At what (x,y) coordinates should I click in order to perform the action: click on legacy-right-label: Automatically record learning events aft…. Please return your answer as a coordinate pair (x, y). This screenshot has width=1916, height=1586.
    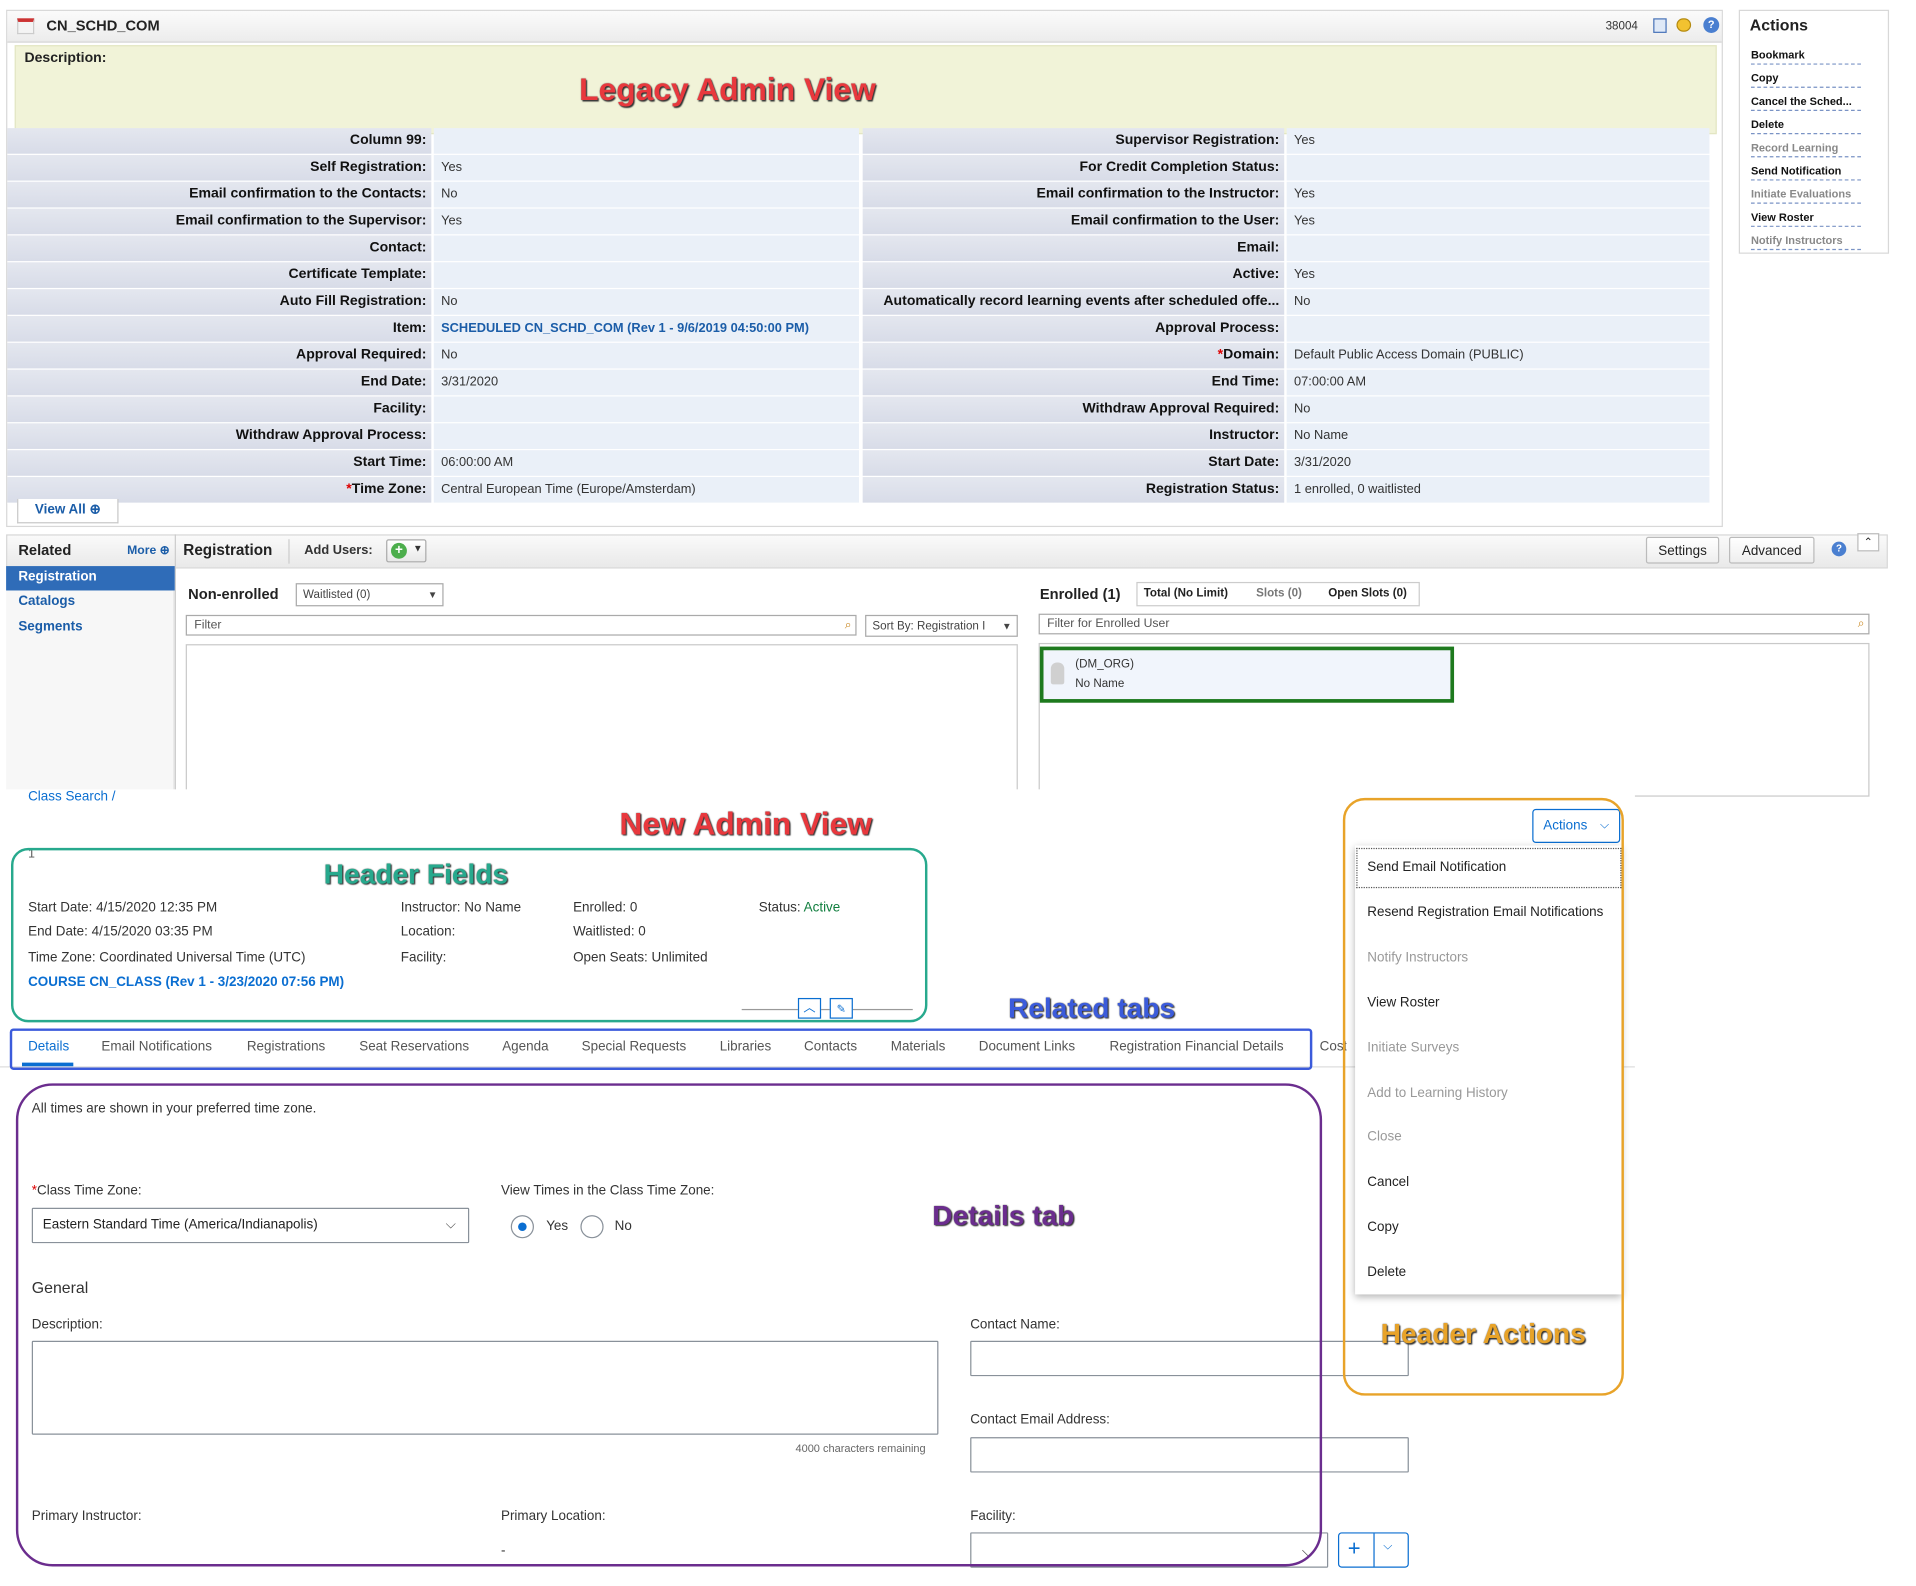
    Looking at the image, I should click on (1073, 302).